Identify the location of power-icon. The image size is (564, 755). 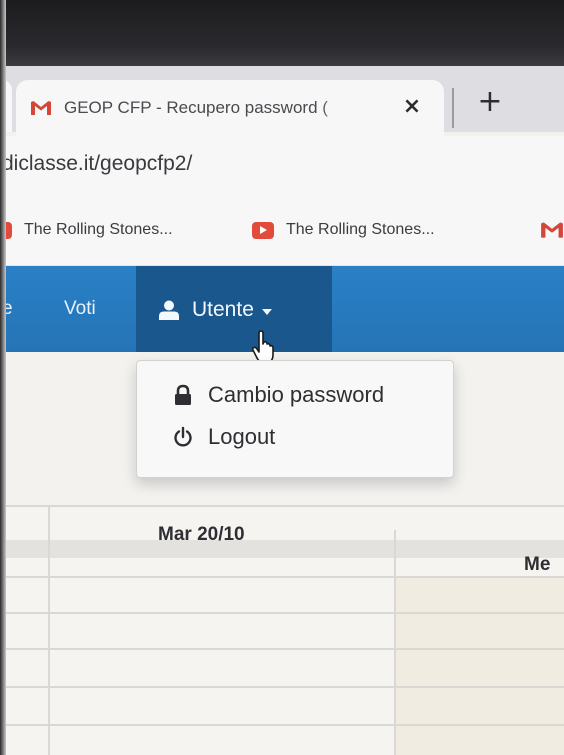
(183, 437).